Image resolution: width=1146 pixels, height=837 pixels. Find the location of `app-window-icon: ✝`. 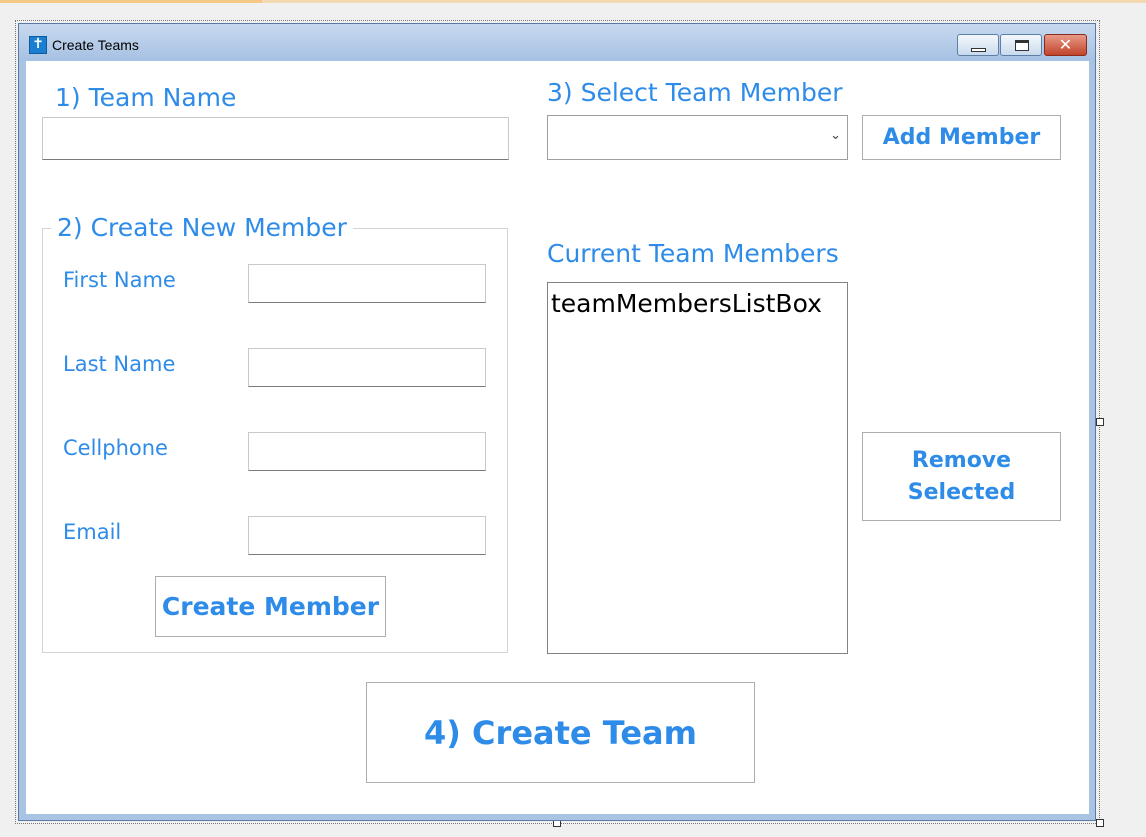

app-window-icon: ✝ is located at coordinates (38, 45).